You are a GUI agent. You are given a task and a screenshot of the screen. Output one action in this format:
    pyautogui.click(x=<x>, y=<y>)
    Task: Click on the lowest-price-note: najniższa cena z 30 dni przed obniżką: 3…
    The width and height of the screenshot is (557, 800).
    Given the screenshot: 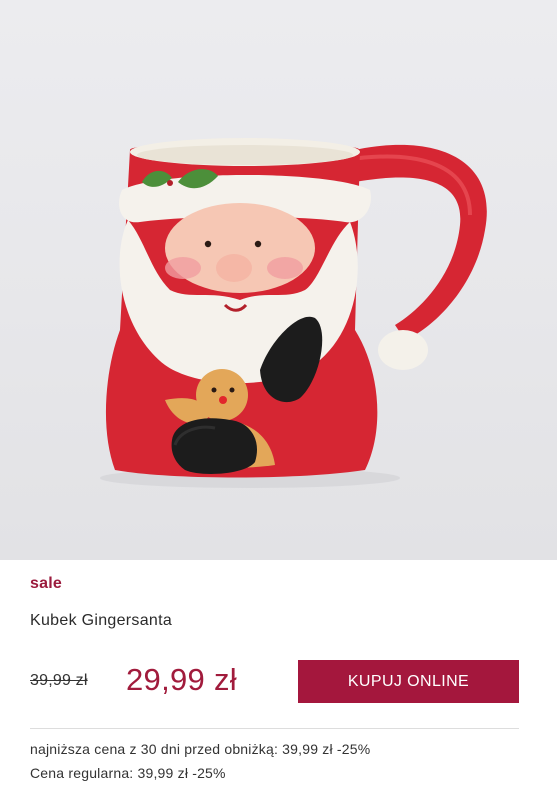 What is the action you would take?
    pyautogui.click(x=200, y=749)
    